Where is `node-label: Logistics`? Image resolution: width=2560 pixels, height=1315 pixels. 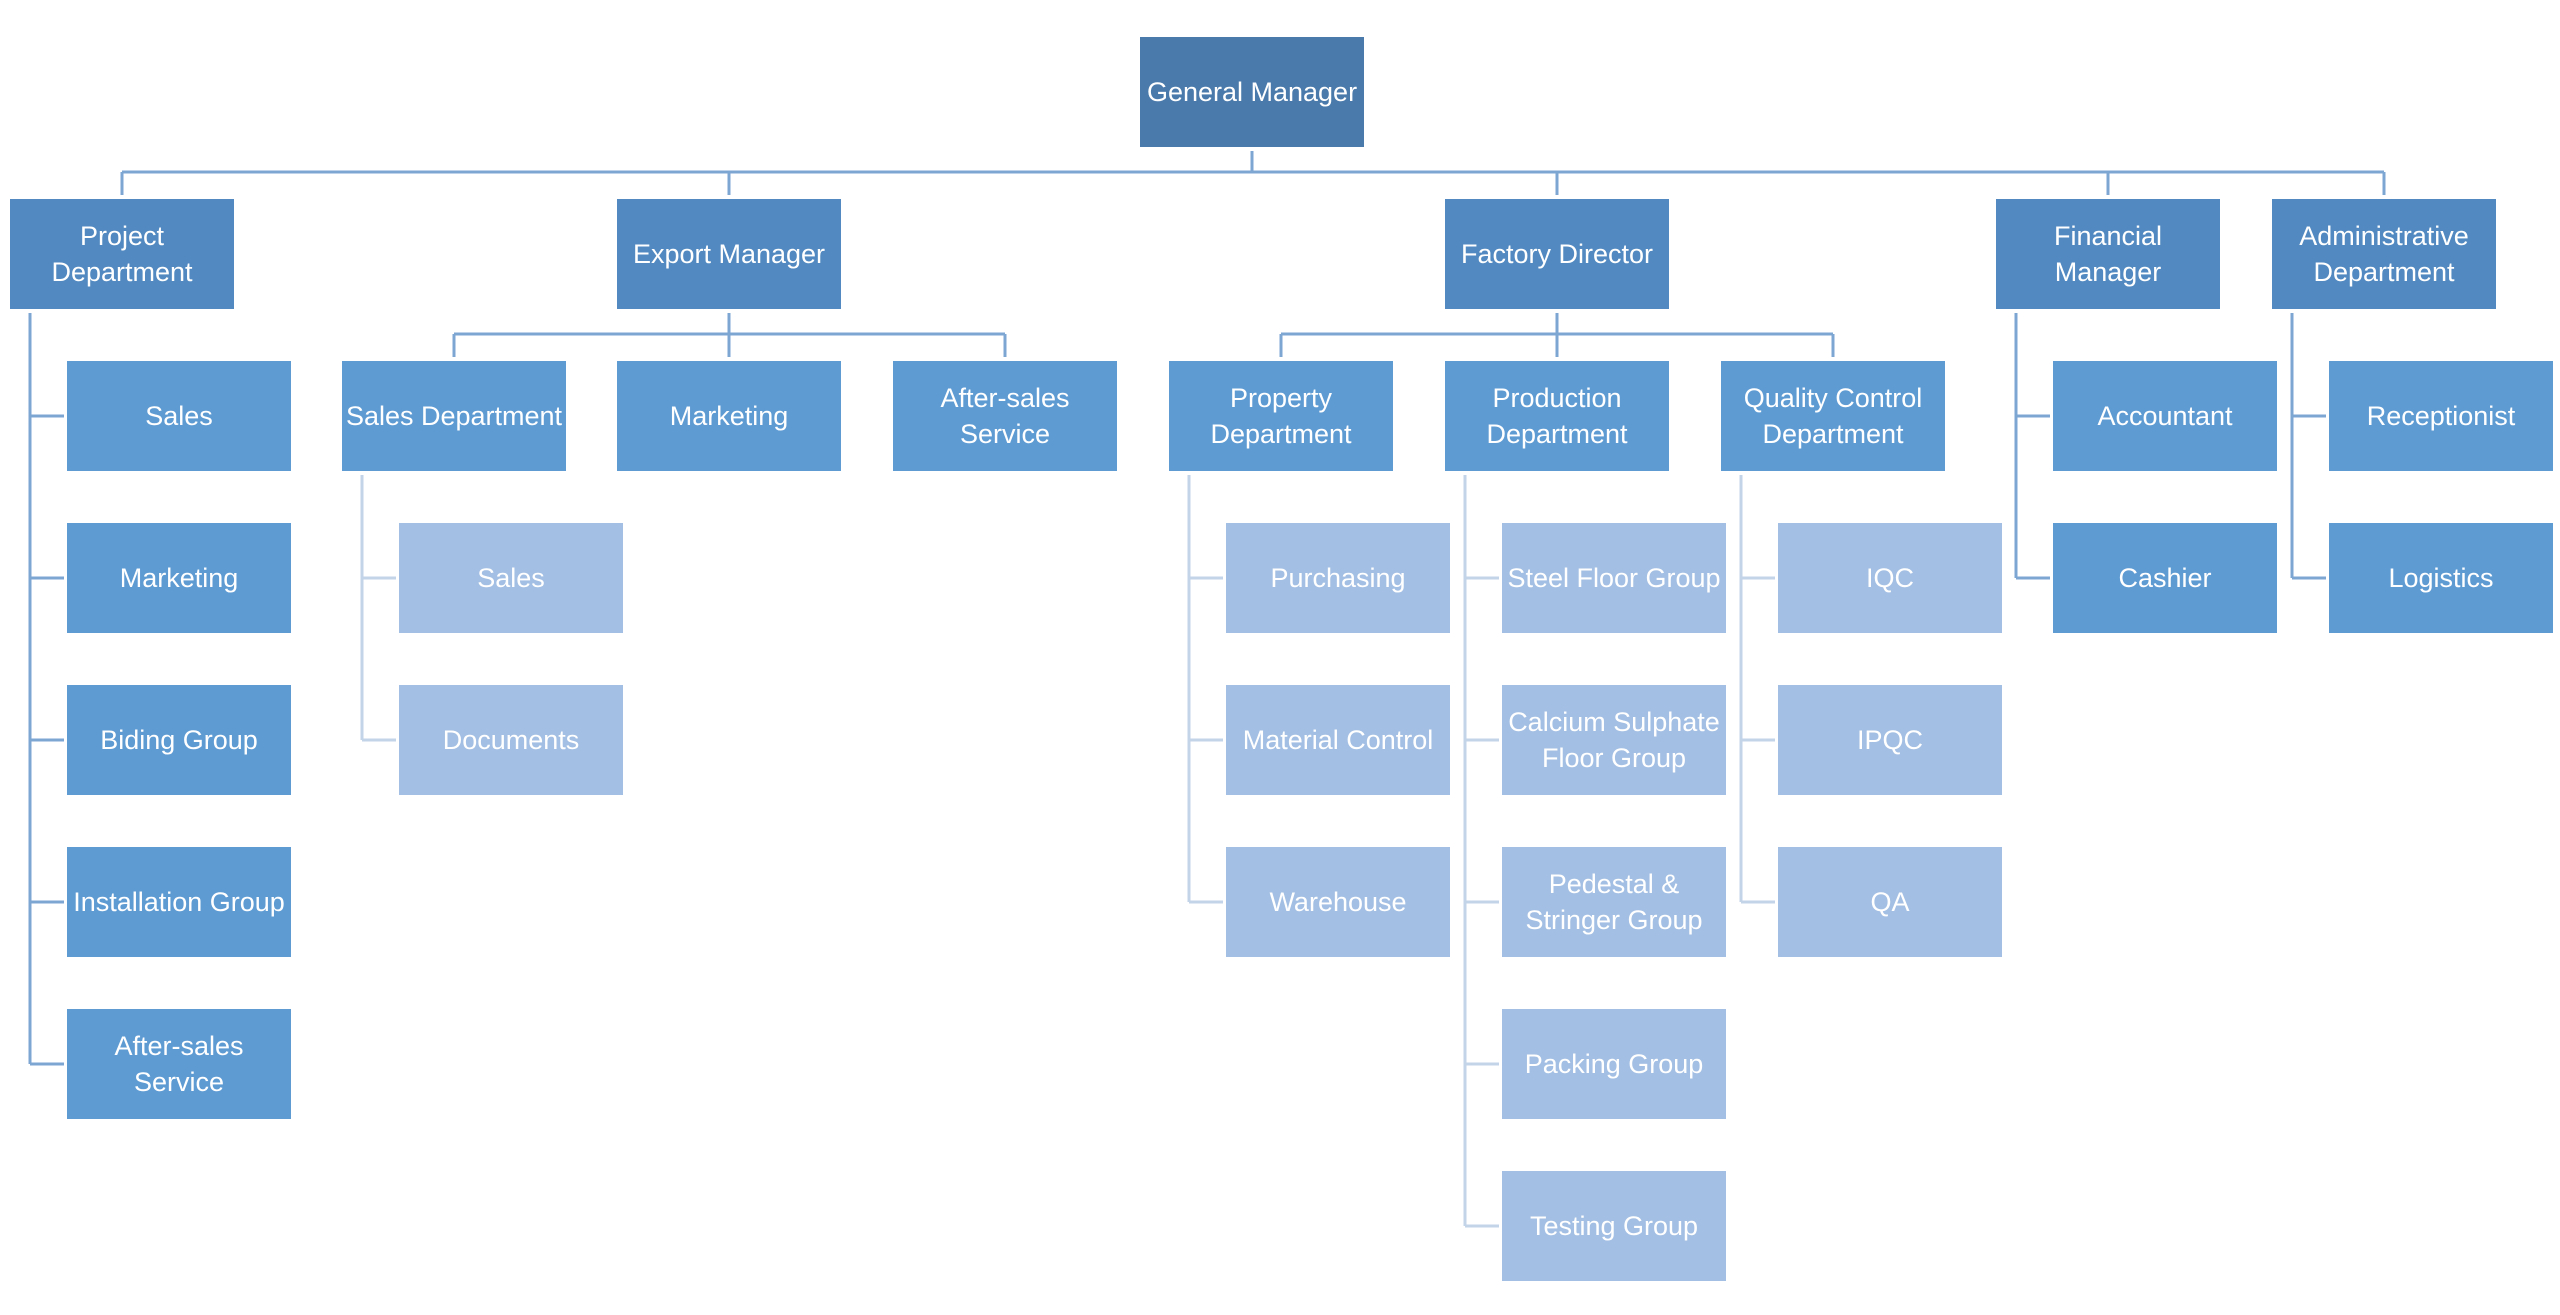
node-label: Logistics is located at coordinates (2441, 578).